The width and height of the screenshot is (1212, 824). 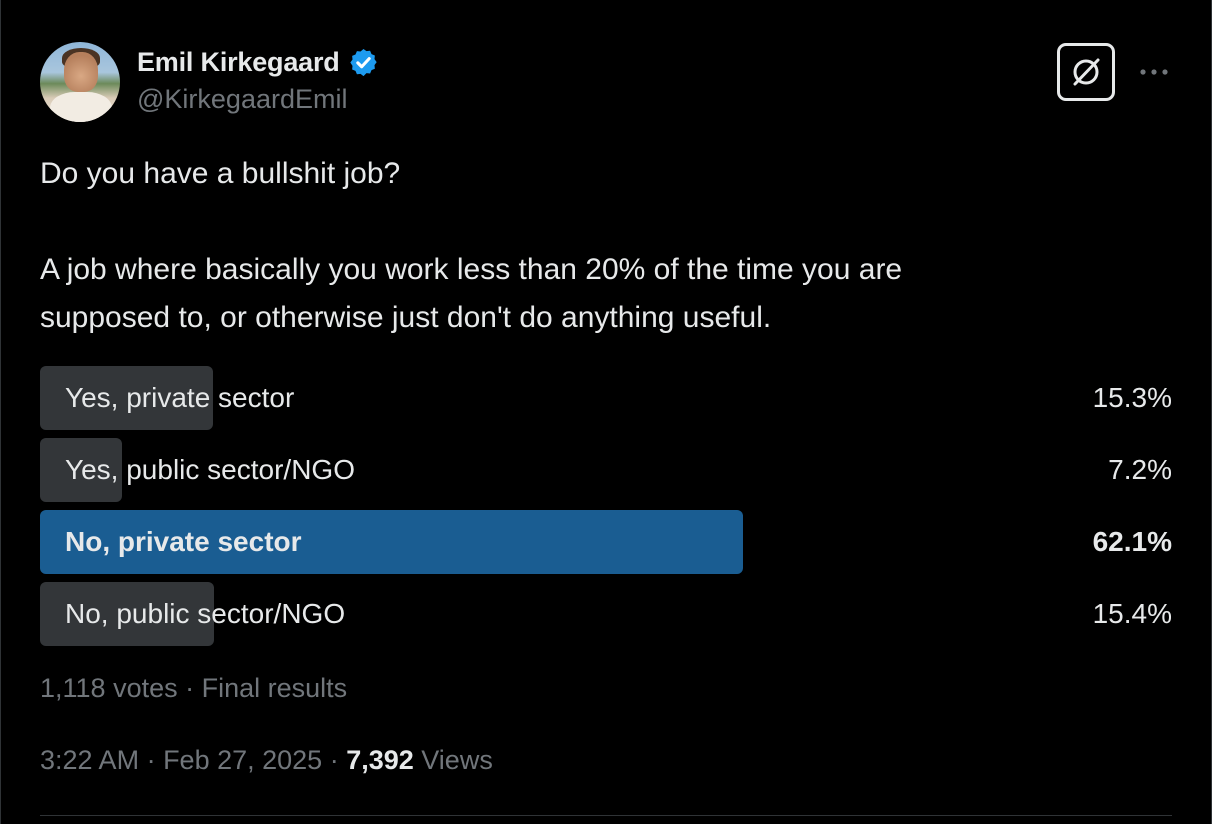 What do you see at coordinates (606, 542) in the screenshot?
I see `poll-option: No, private sector 62.1%` at bounding box center [606, 542].